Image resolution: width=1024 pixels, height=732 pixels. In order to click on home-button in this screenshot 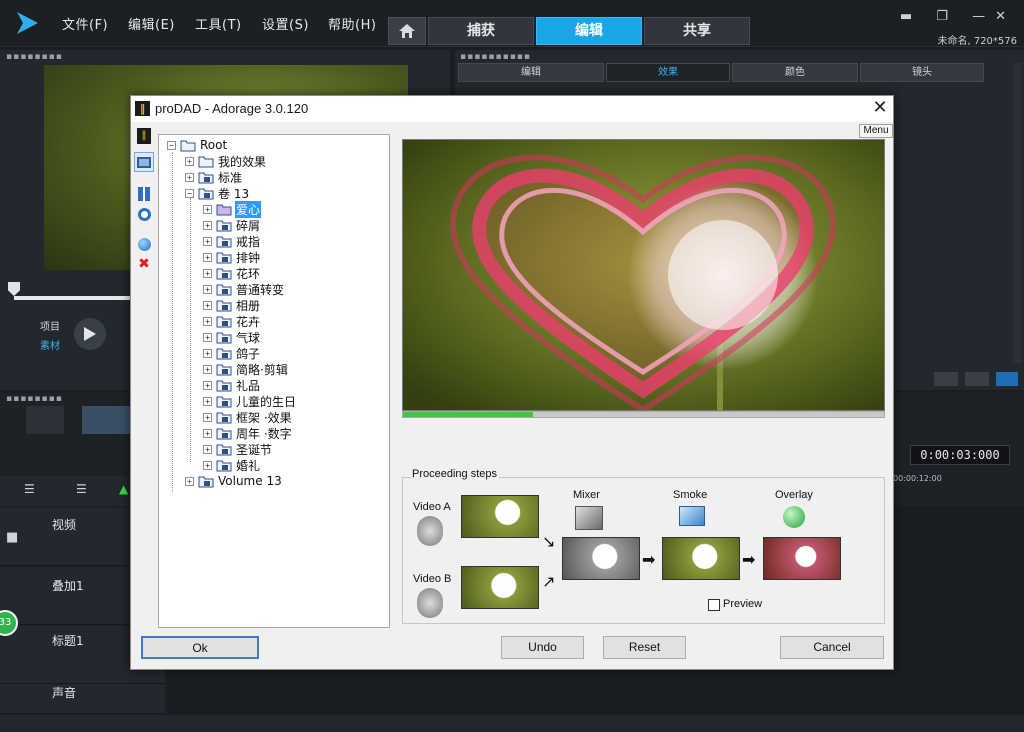, I will do `click(407, 31)`.